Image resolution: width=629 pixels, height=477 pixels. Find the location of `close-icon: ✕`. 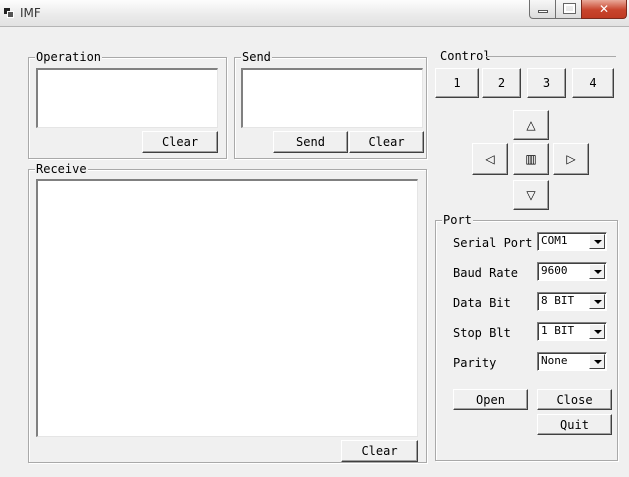

close-icon: ✕ is located at coordinates (604, 9).